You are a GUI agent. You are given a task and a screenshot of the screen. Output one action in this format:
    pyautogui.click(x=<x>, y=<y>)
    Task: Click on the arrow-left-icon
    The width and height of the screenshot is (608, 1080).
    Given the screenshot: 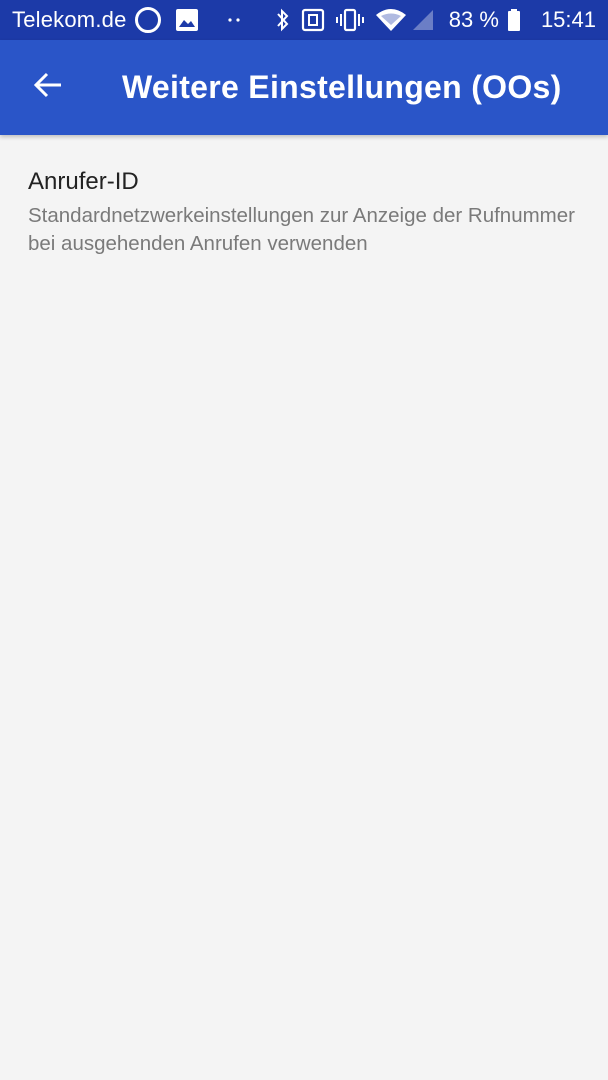 What is the action you would take?
    pyautogui.click(x=48, y=87)
    